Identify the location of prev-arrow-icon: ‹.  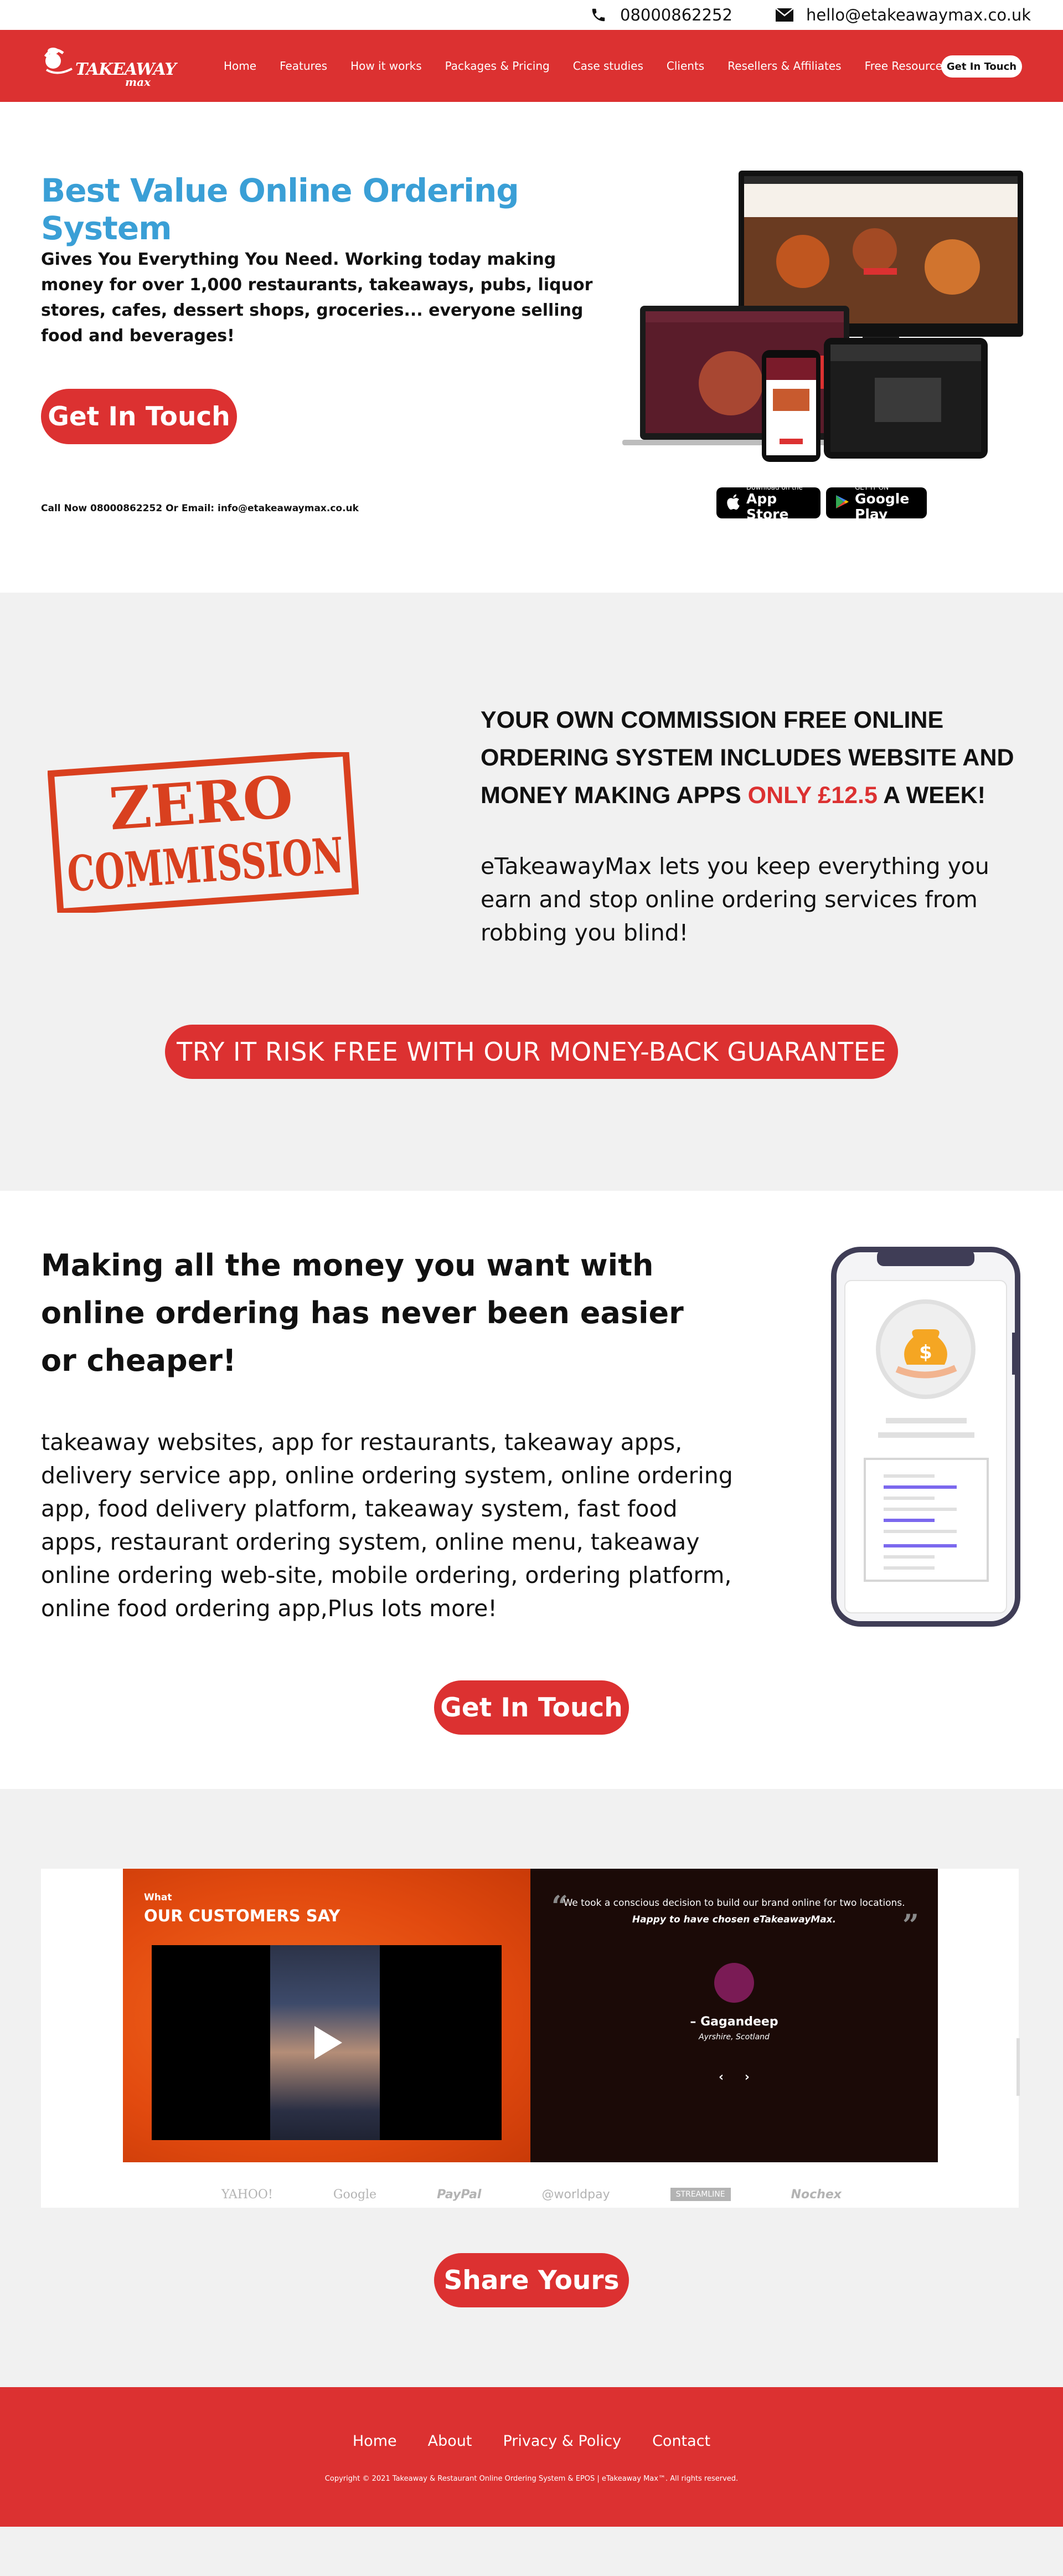
(721, 2077).